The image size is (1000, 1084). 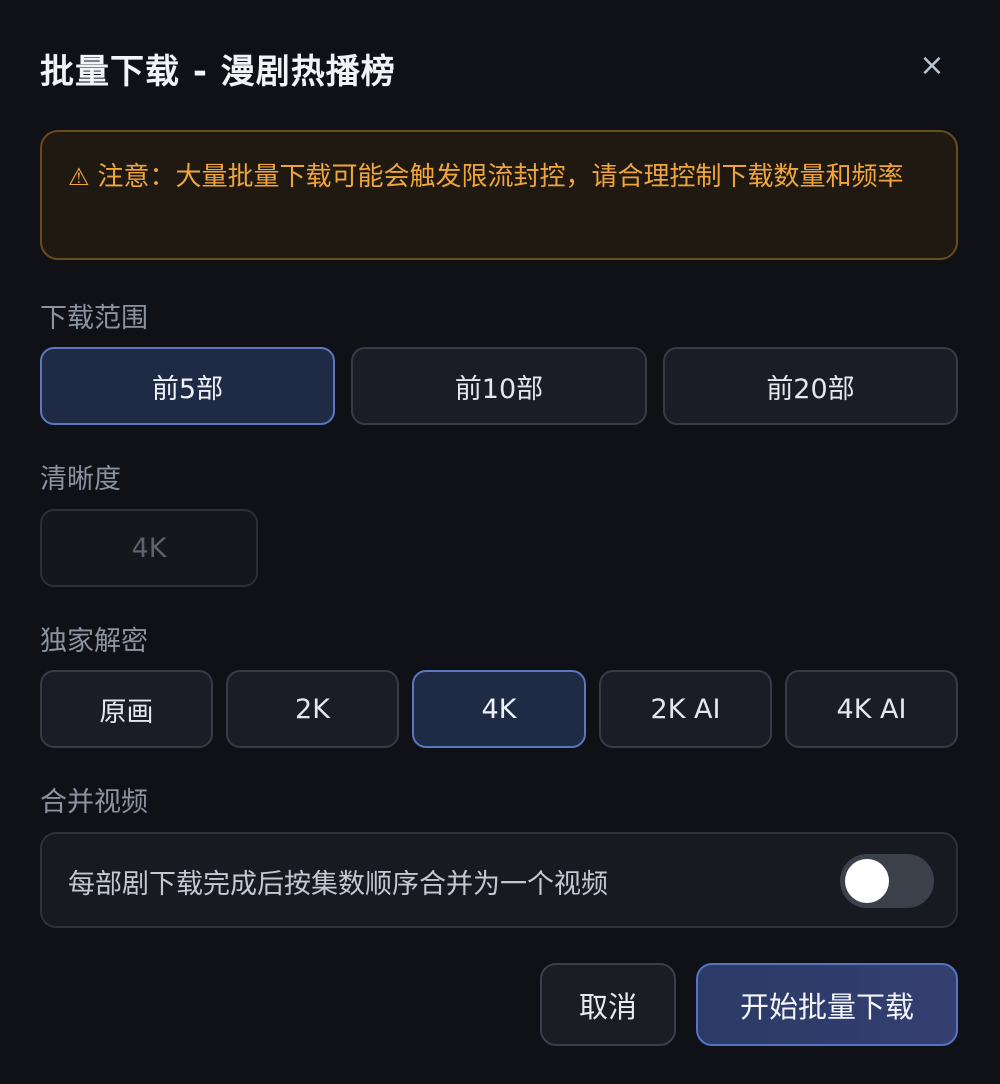 I want to click on decrypt-option-4k-ai: 4K AI, so click(x=871, y=709).